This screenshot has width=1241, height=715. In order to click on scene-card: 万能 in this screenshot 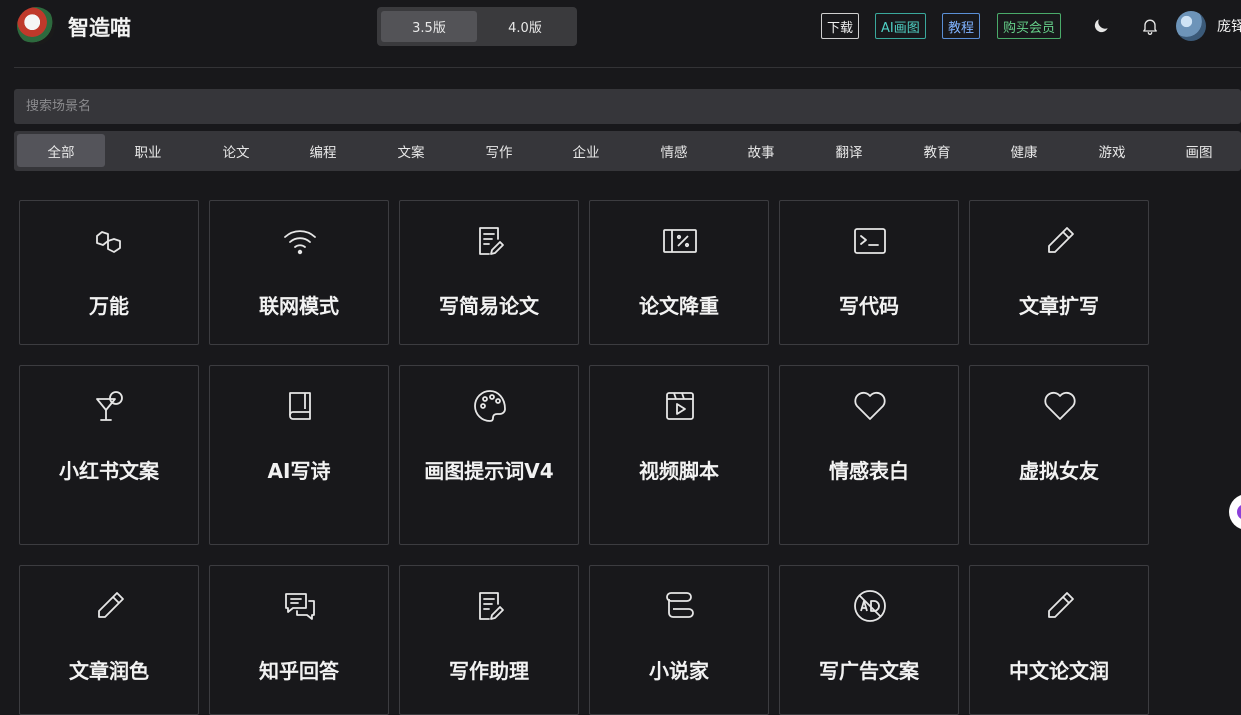, I will do `click(109, 272)`.